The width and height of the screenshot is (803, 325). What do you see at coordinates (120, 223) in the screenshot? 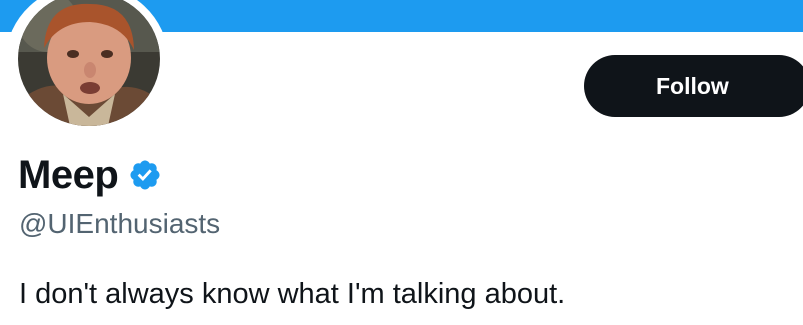
I see `user-handle: @UIEnthusiasts` at bounding box center [120, 223].